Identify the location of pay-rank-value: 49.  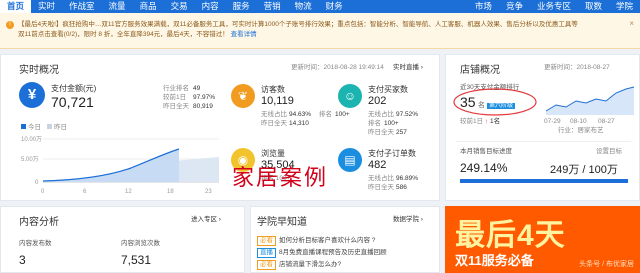
(197, 88).